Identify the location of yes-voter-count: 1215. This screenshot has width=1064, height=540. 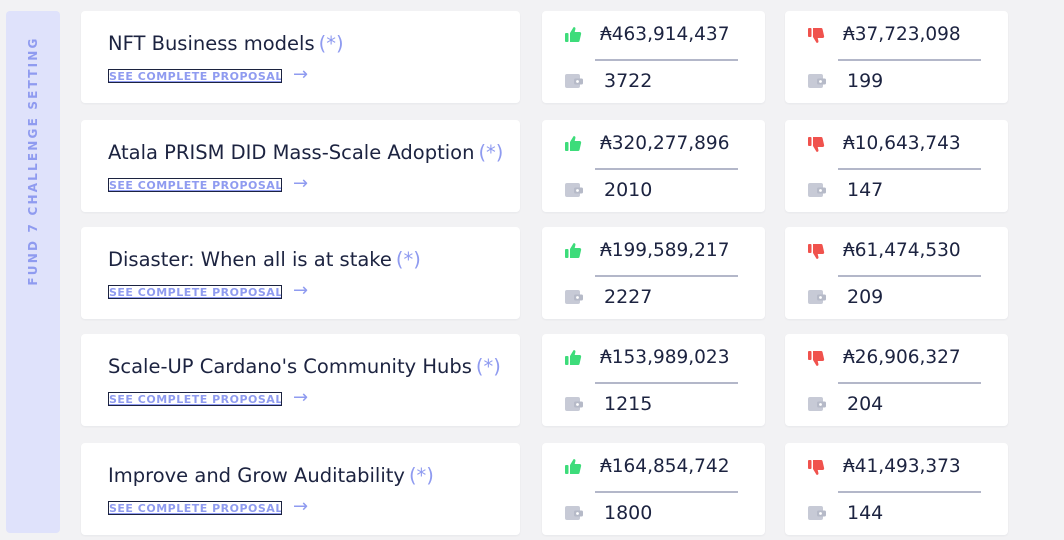
(628, 404).